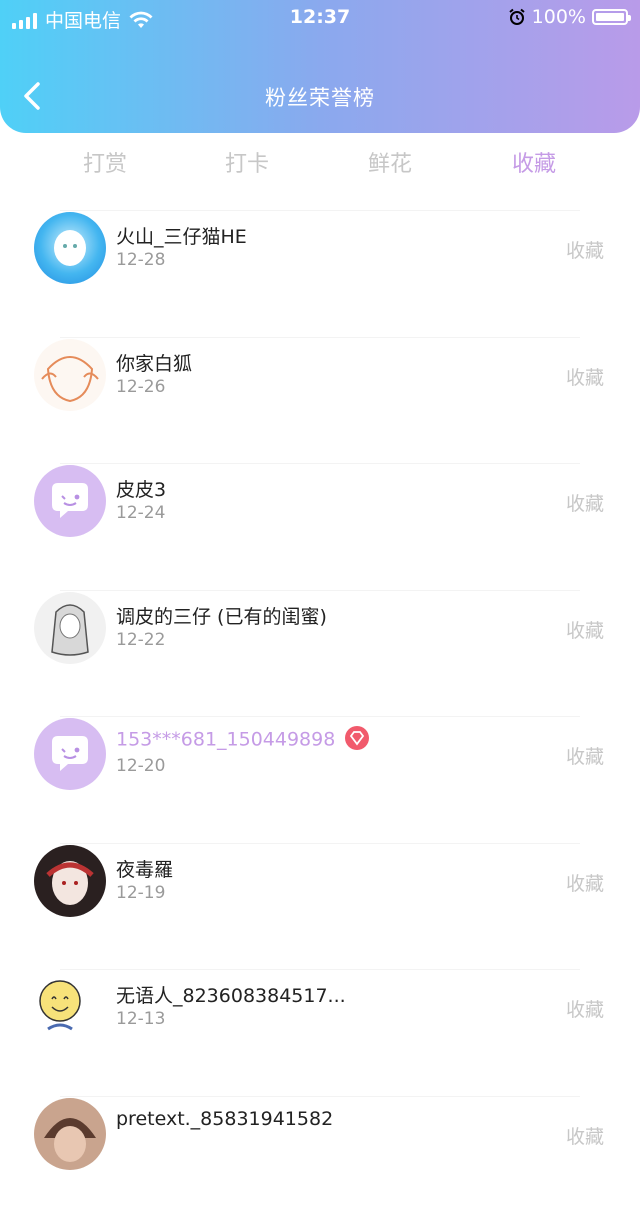 Image resolution: width=640 pixels, height=1222 pixels. Describe the element at coordinates (140, 893) in the screenshot. I see `item-date: 12-19` at that location.